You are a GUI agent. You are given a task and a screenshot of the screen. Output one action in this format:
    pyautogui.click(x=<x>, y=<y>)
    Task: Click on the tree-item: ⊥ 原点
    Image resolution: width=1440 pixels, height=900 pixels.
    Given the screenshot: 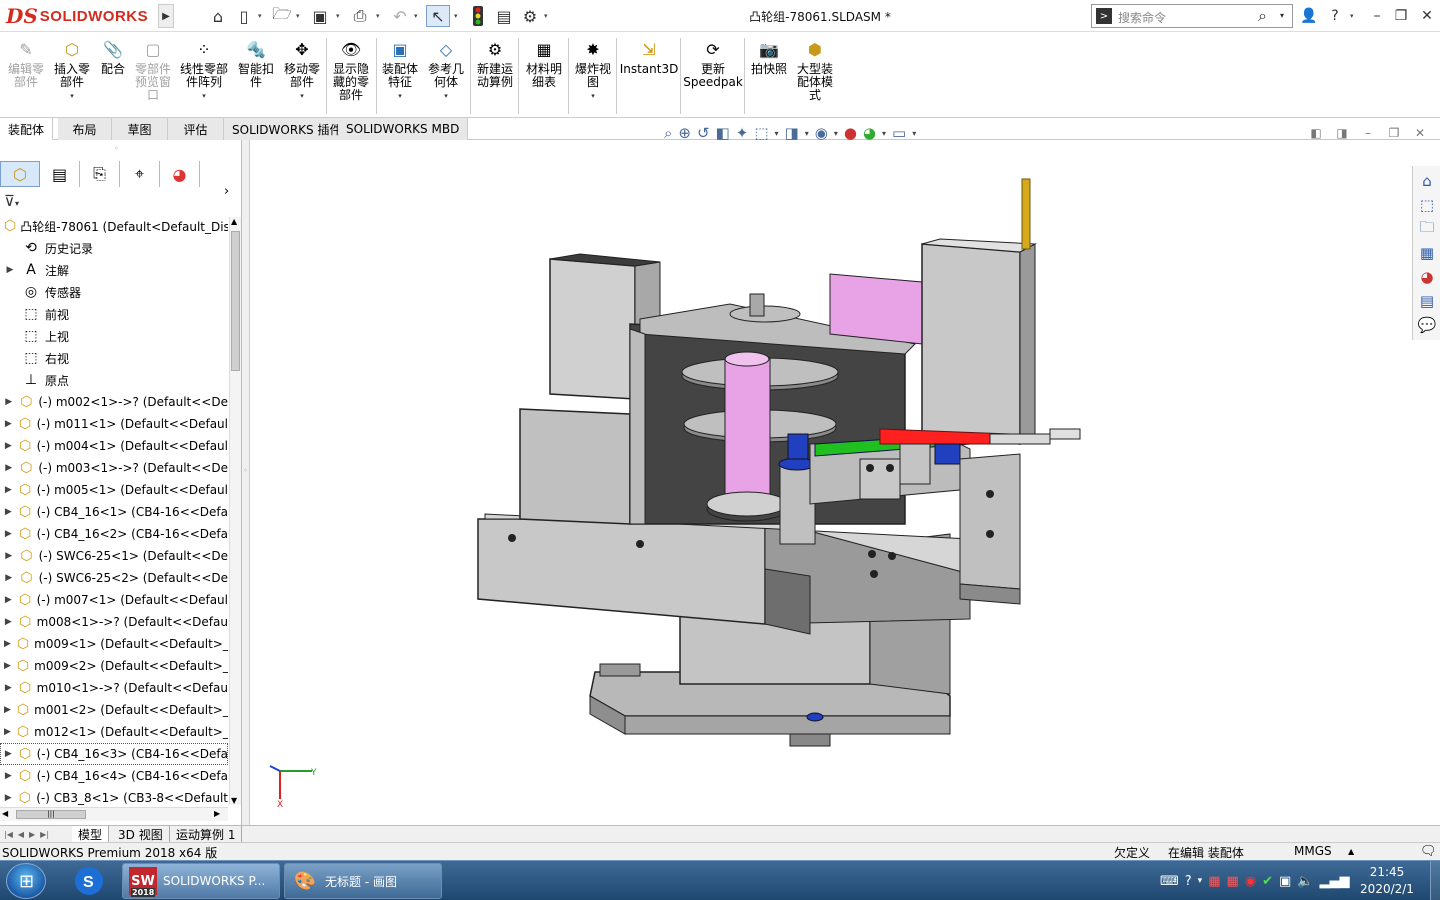 What is the action you would take?
    pyautogui.click(x=114, y=380)
    